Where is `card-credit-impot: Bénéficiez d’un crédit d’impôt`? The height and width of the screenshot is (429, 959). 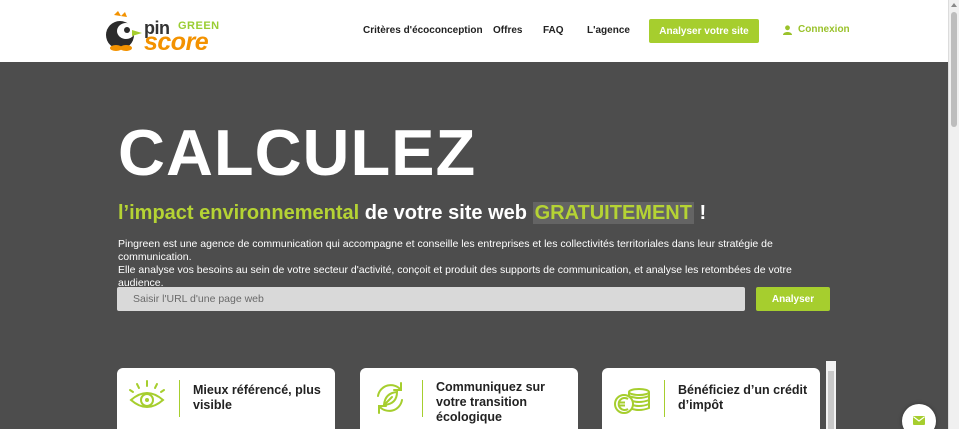
card-credit-impot: Bénéficiez d’un crédit d’impôt is located at coordinates (711, 398).